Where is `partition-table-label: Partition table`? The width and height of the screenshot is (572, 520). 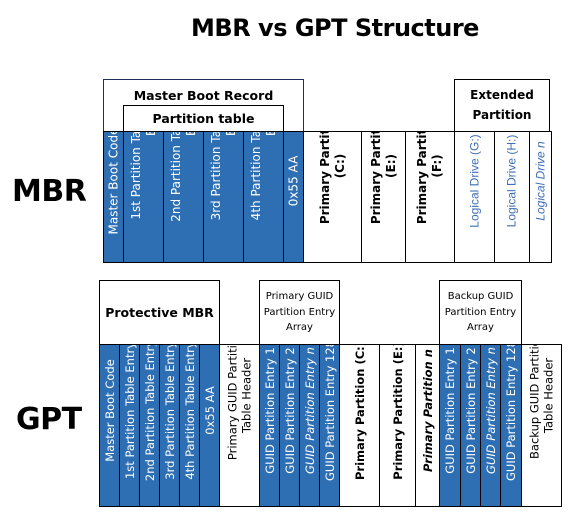 partition-table-label: Partition table is located at coordinates (203, 118).